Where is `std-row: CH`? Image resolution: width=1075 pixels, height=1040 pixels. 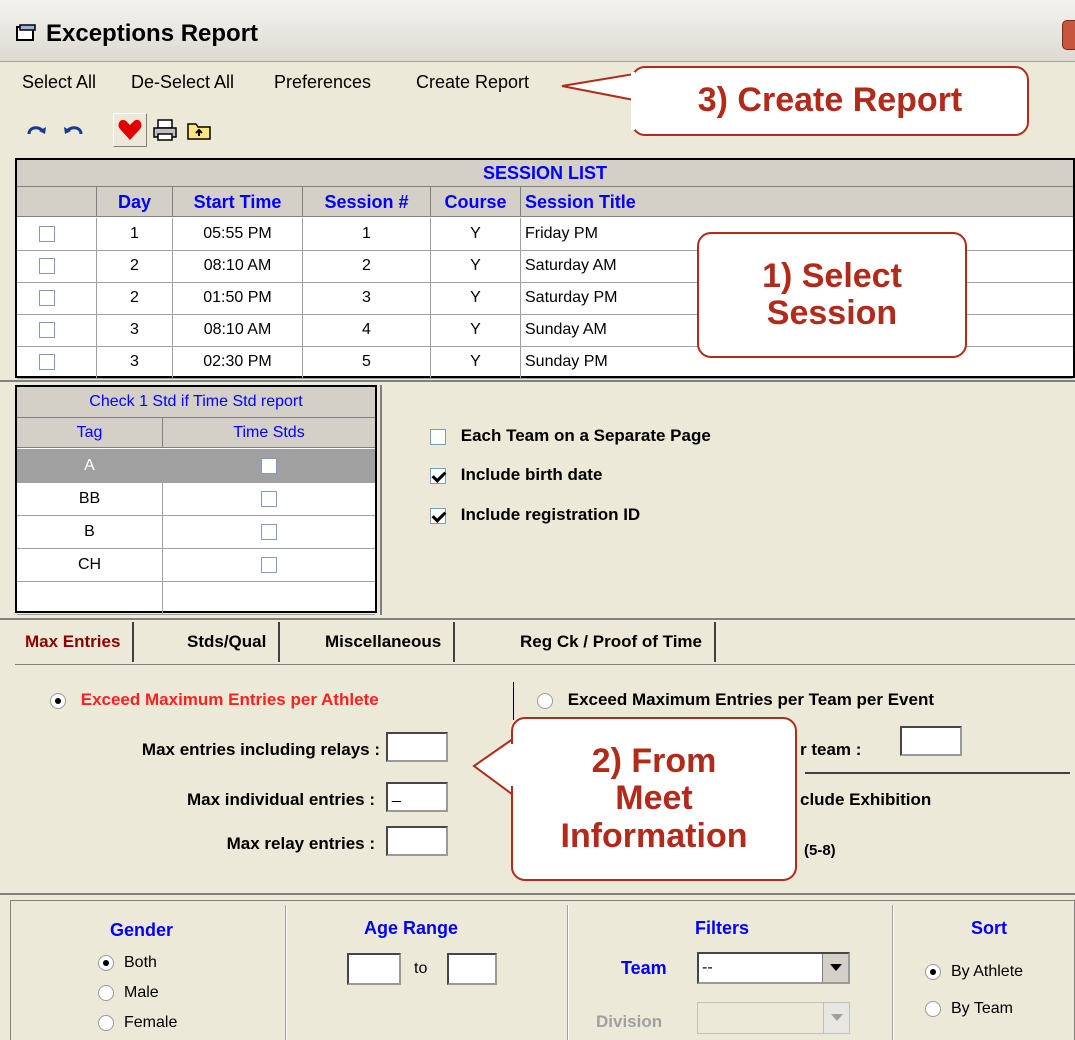 std-row: CH is located at coordinates (196, 565).